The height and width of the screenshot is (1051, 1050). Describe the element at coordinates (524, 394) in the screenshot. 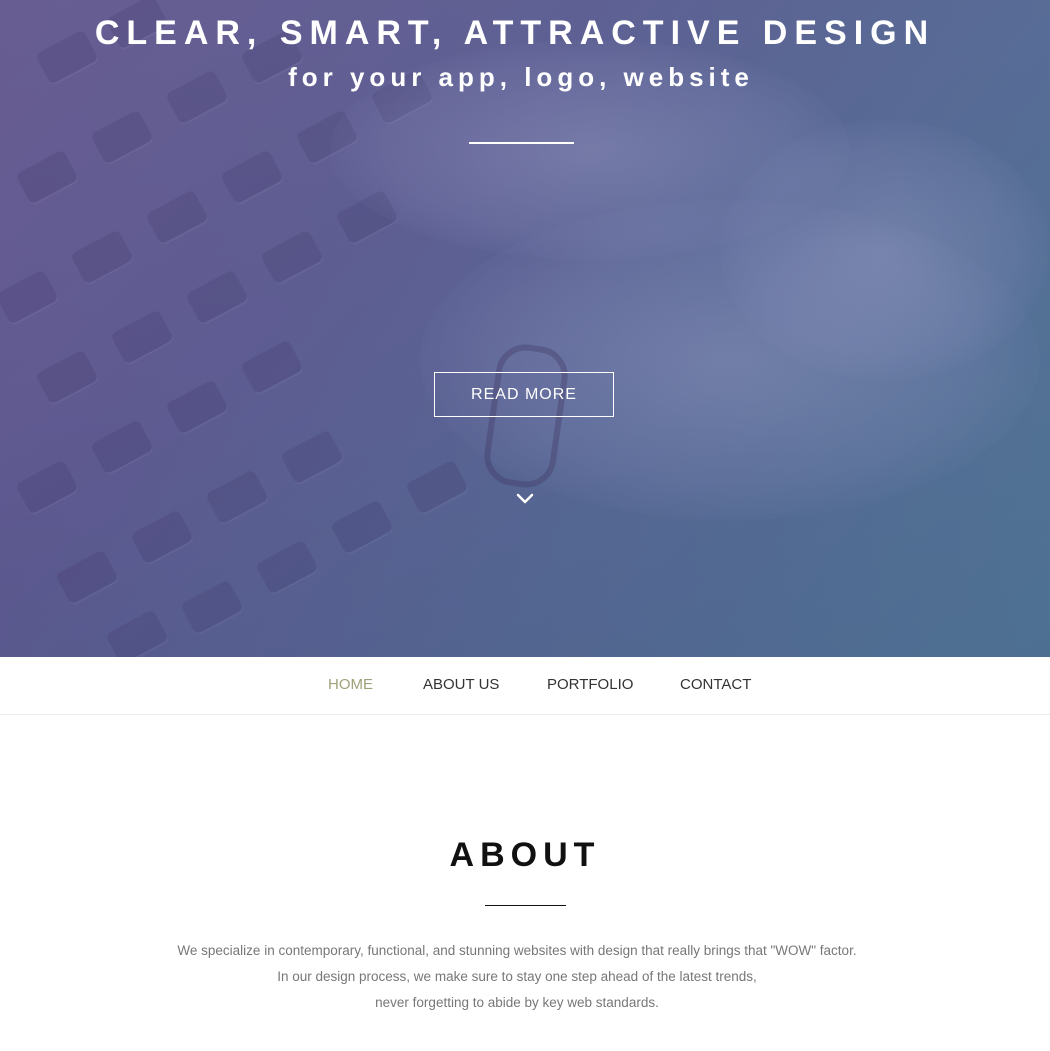

I see `read-more-button: READ MORE` at that location.